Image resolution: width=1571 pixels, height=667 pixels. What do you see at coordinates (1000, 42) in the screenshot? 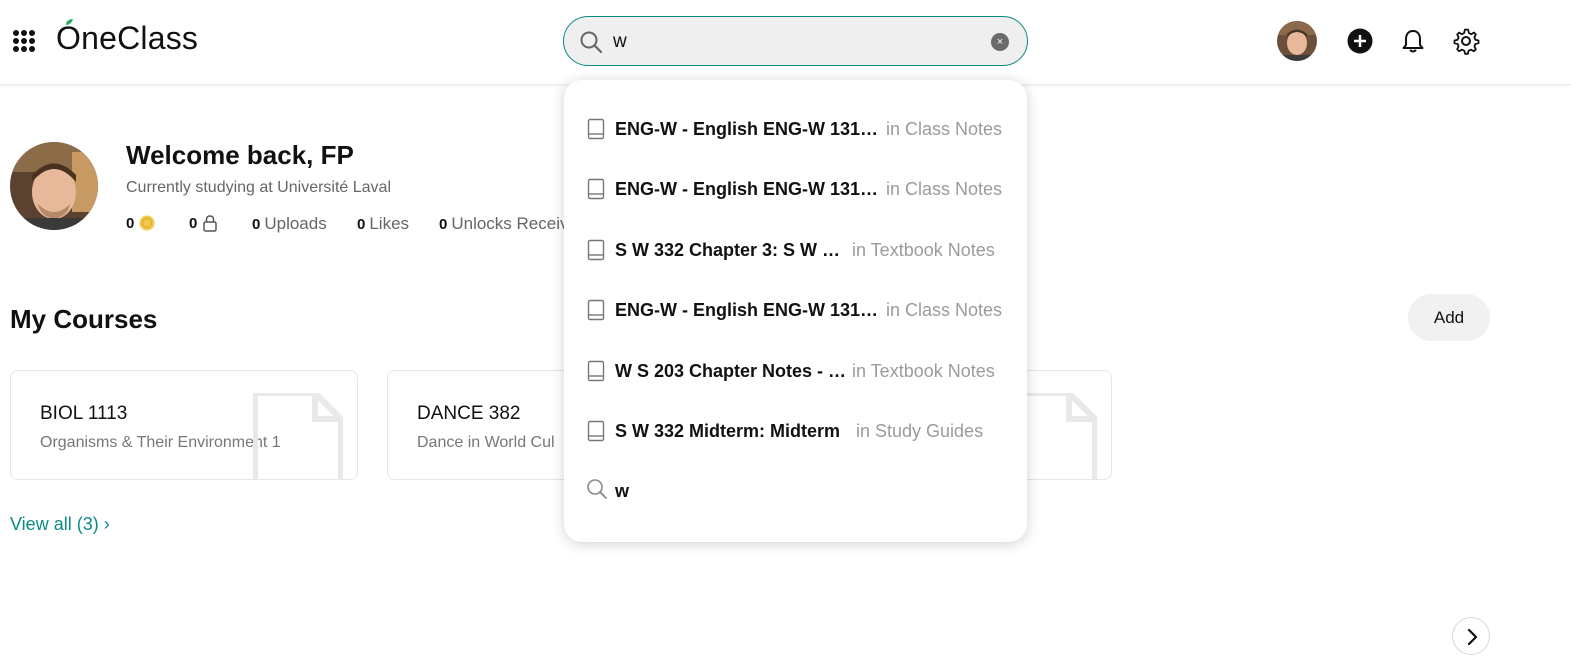
I see `clear-search-icon: ×` at bounding box center [1000, 42].